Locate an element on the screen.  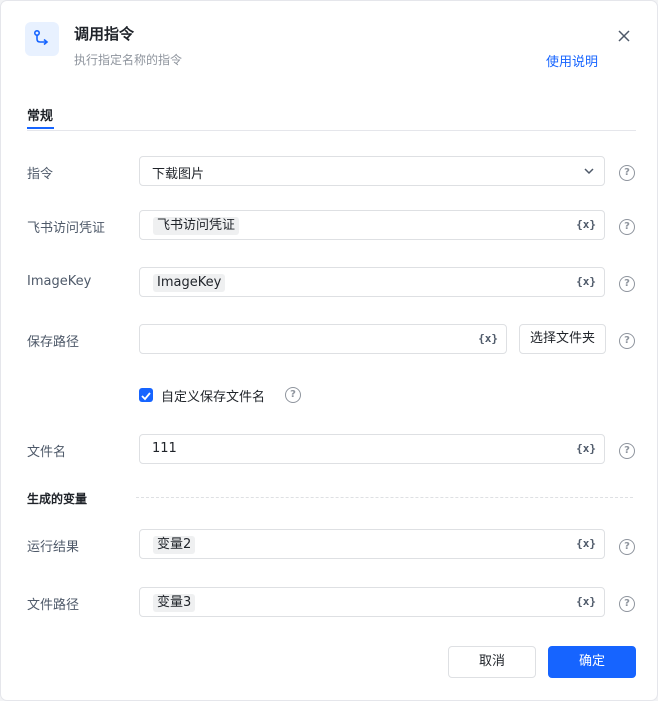
check-icon is located at coordinates (146, 396).